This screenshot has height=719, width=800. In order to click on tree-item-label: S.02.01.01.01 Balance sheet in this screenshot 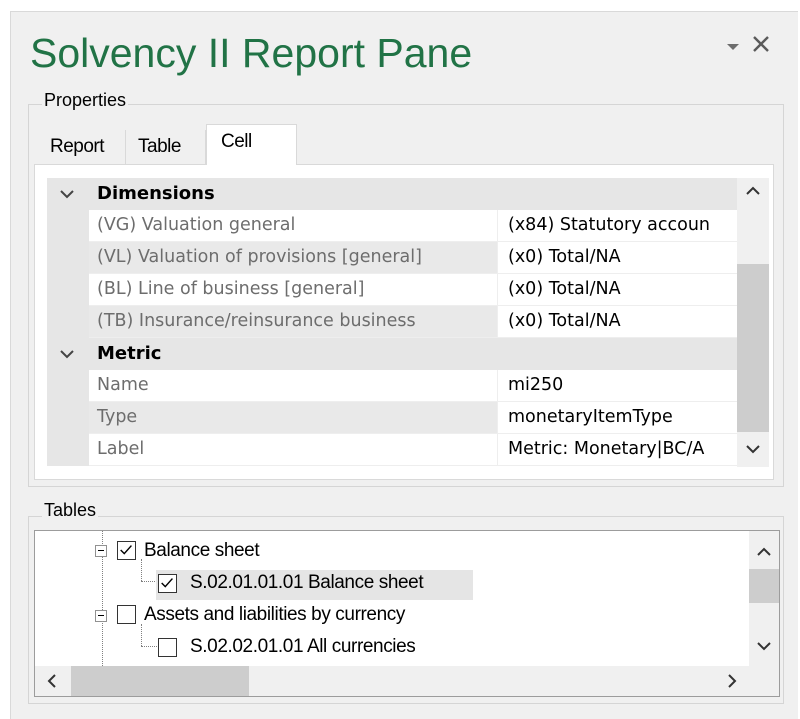, I will do `click(307, 583)`.